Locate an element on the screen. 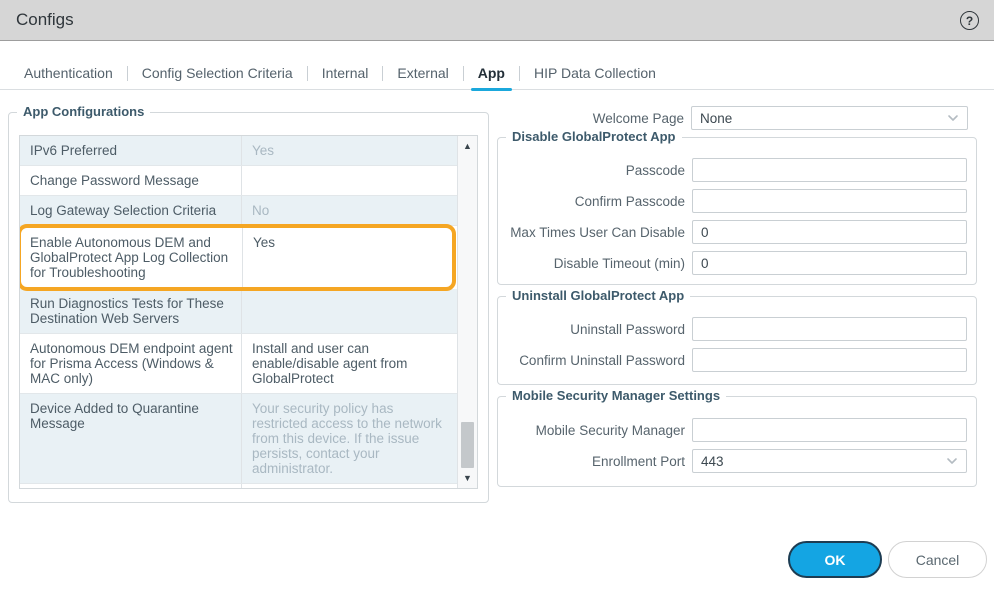 The image size is (994, 593). config-label: Change Password Message is located at coordinates (131, 180).